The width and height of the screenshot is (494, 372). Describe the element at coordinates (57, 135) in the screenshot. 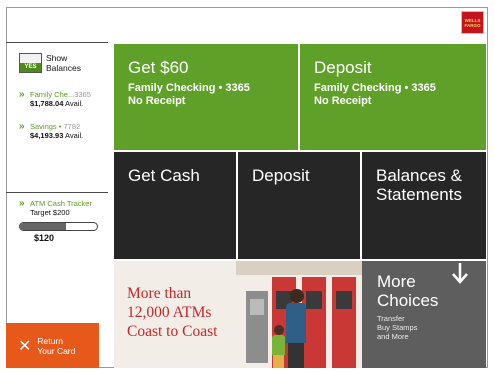

I see `account-balance: $4,193.93 Avail.` at that location.